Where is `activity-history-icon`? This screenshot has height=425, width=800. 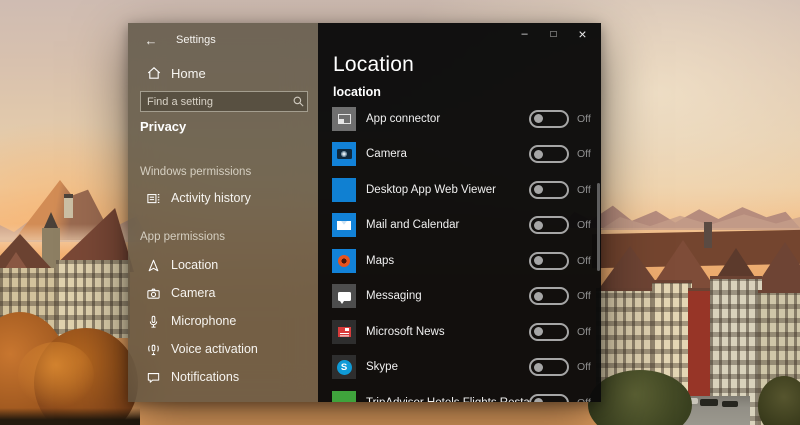
activity-history-icon is located at coordinates (153, 198).